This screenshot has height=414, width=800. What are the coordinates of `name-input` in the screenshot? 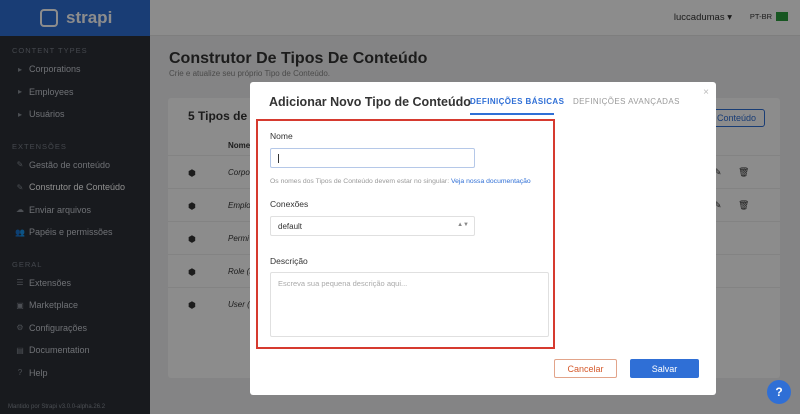 It's located at (372, 158).